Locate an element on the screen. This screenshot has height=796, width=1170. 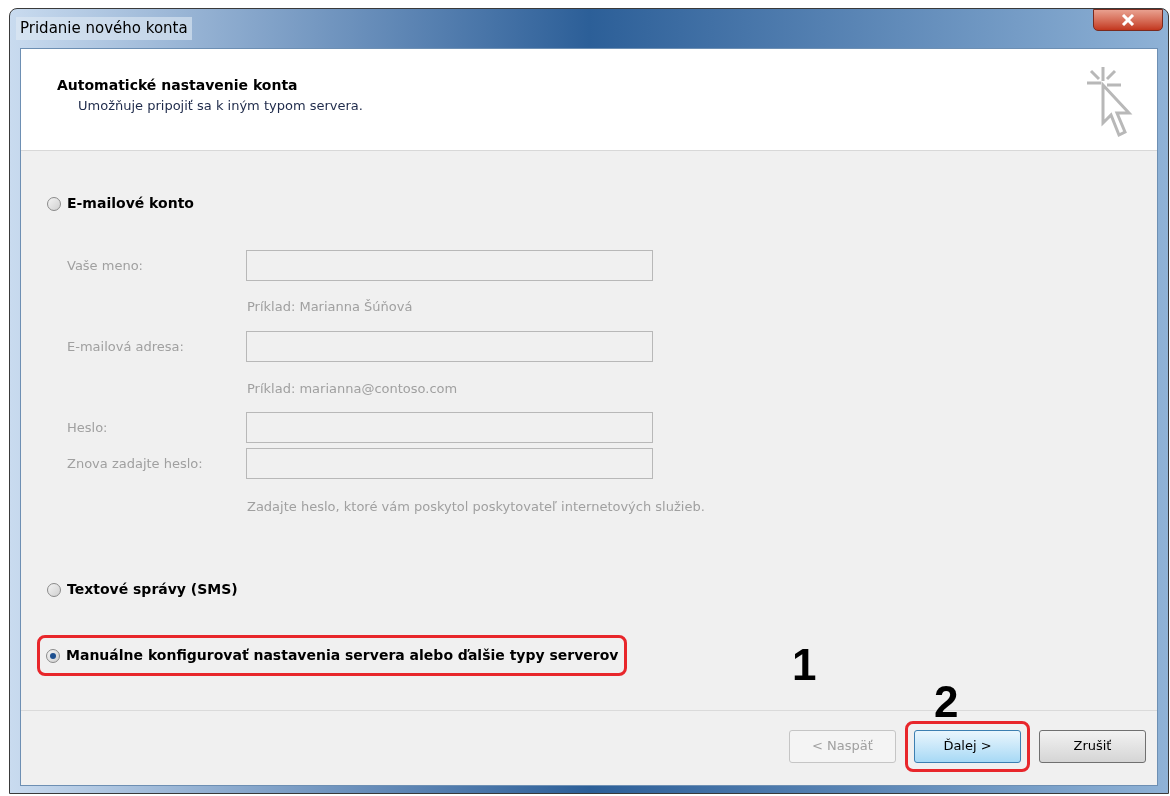
hint-text: Zadajte heslo, ktoré vám poskytol poskytovateľ internetových služieb. is located at coordinates (476, 507).